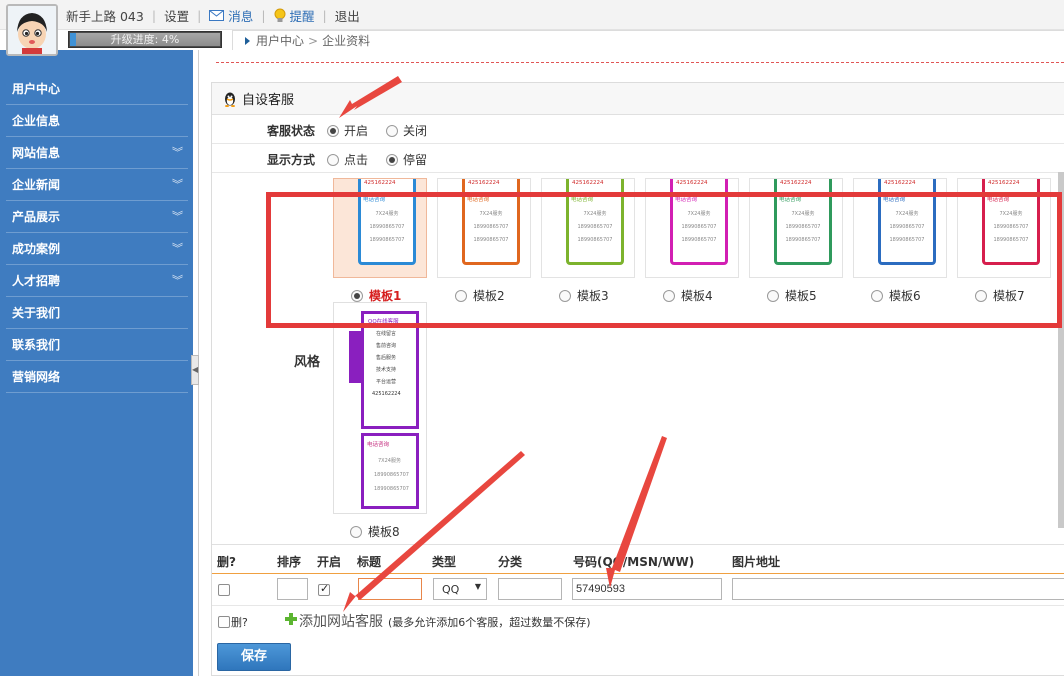 Image resolution: width=1064 pixels, height=676 pixels. What do you see at coordinates (224, 590) in the screenshot?
I see `delete-checkbox` at bounding box center [224, 590].